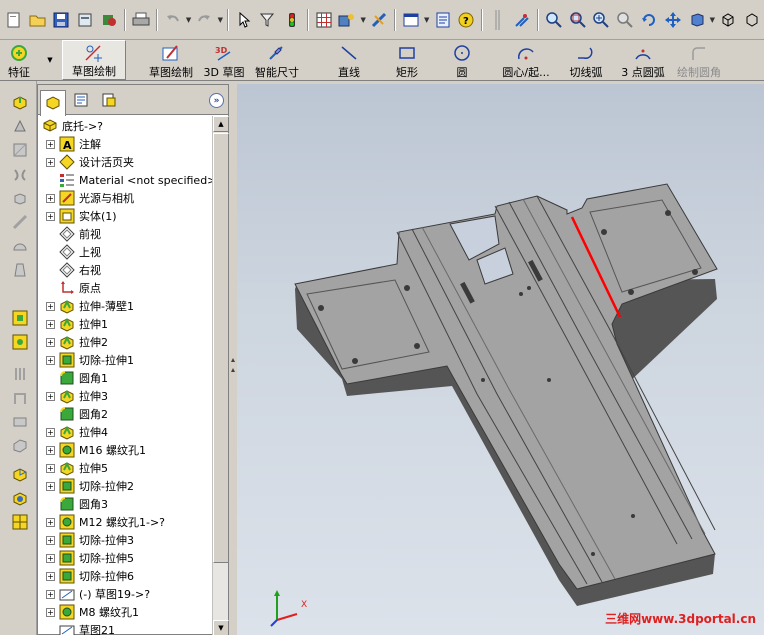 This screenshot has width=764, height=635. I want to click on wireframe-icon, so click(752, 20).